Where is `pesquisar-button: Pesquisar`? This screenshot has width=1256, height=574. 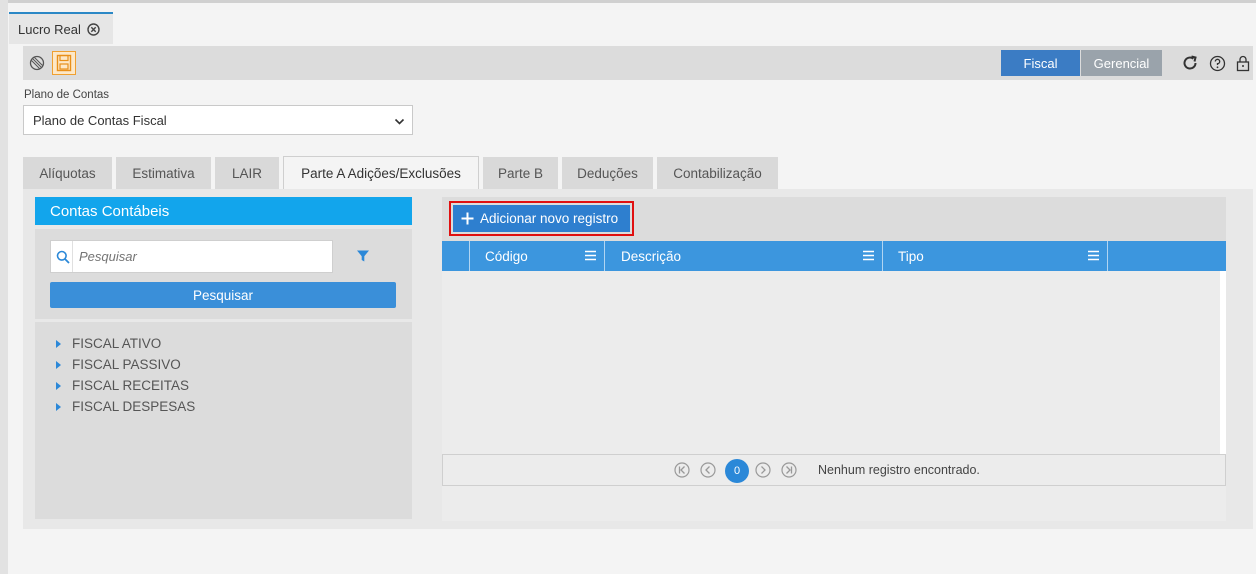 pesquisar-button: Pesquisar is located at coordinates (223, 295).